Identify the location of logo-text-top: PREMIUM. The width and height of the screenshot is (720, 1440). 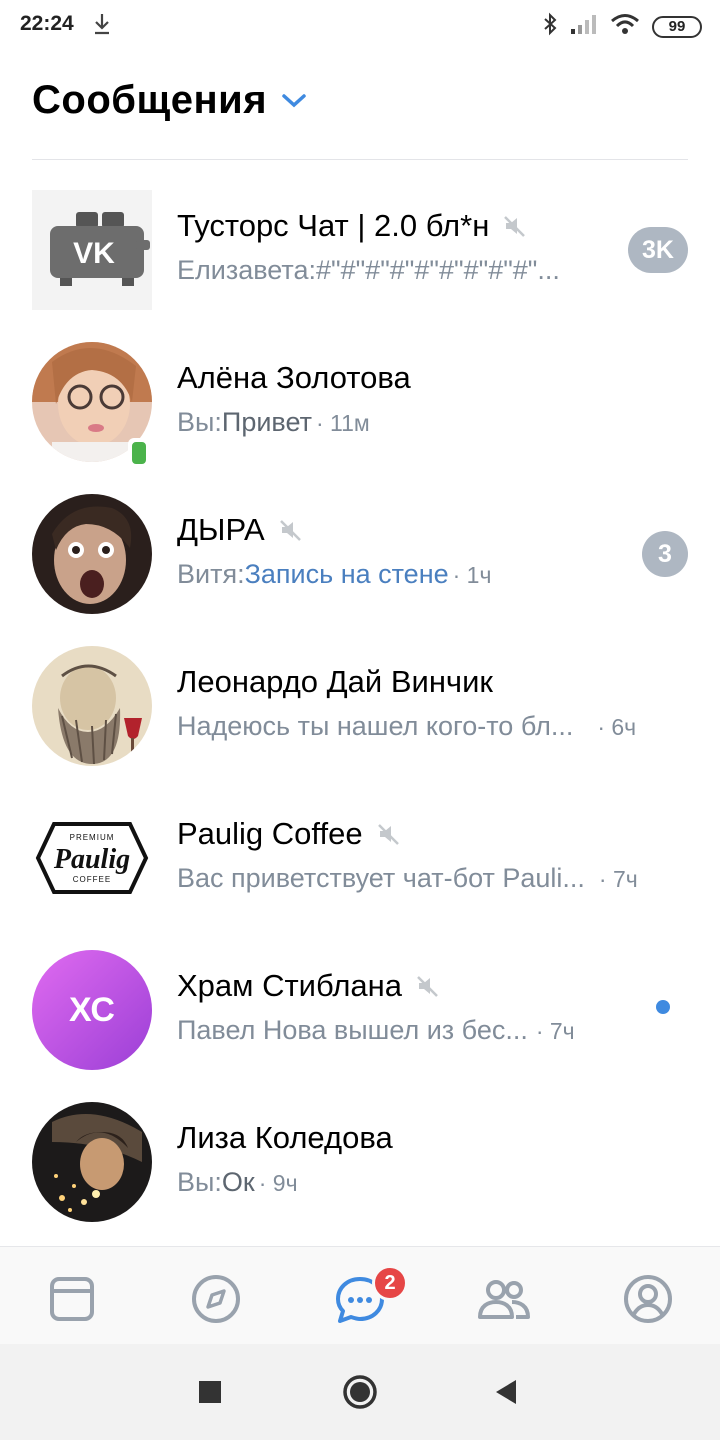
(92, 837).